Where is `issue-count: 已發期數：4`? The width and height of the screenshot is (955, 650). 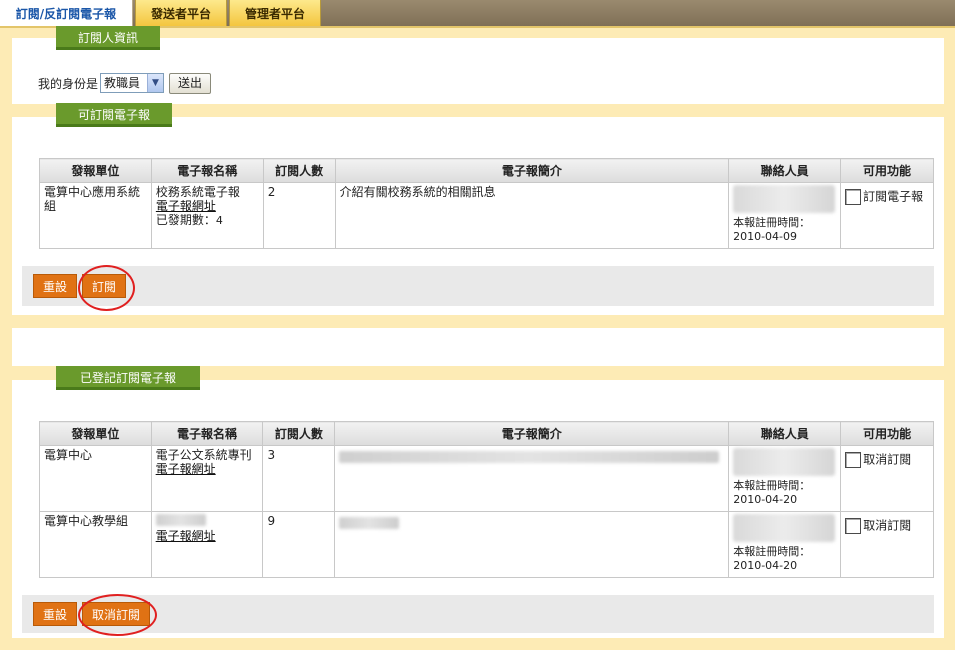
issue-count: 已發期數：4 is located at coordinates (189, 220).